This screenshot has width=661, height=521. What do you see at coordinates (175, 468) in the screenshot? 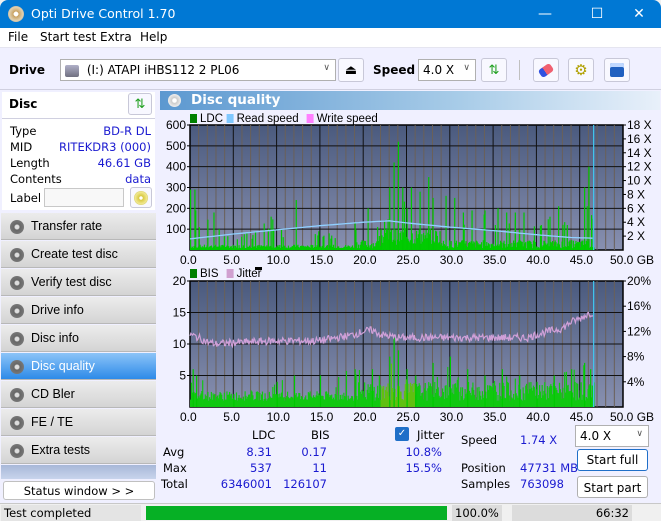
I see `max-label: Max` at bounding box center [175, 468].